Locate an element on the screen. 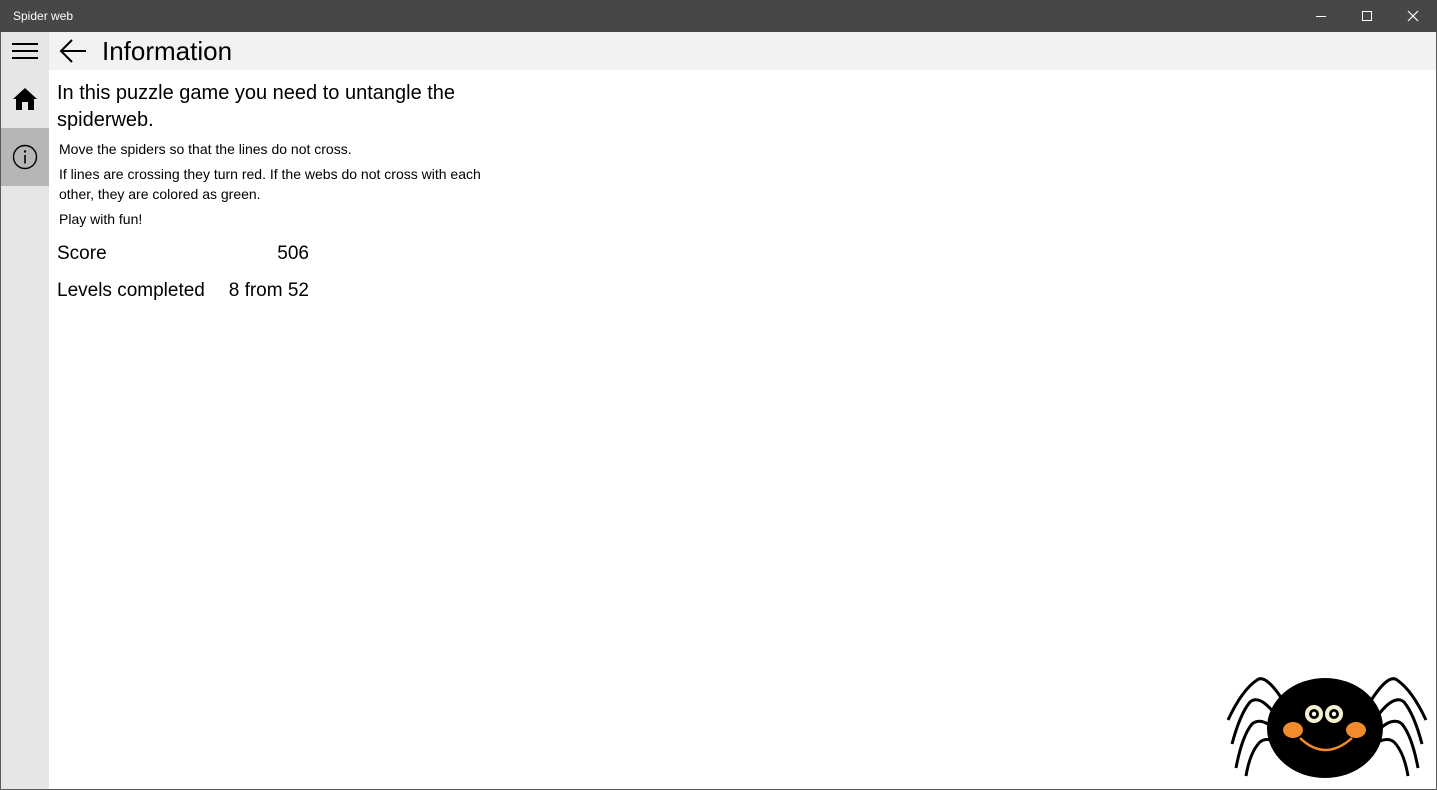  levels-label: Levels completed is located at coordinates (131, 290).